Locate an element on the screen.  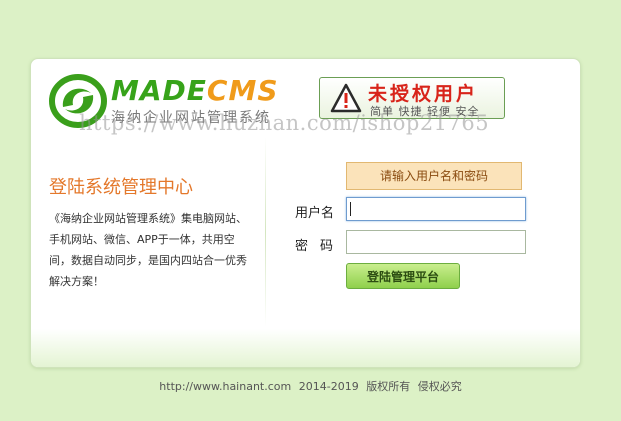
footer-rights: 版权所有 is located at coordinates (388, 386).